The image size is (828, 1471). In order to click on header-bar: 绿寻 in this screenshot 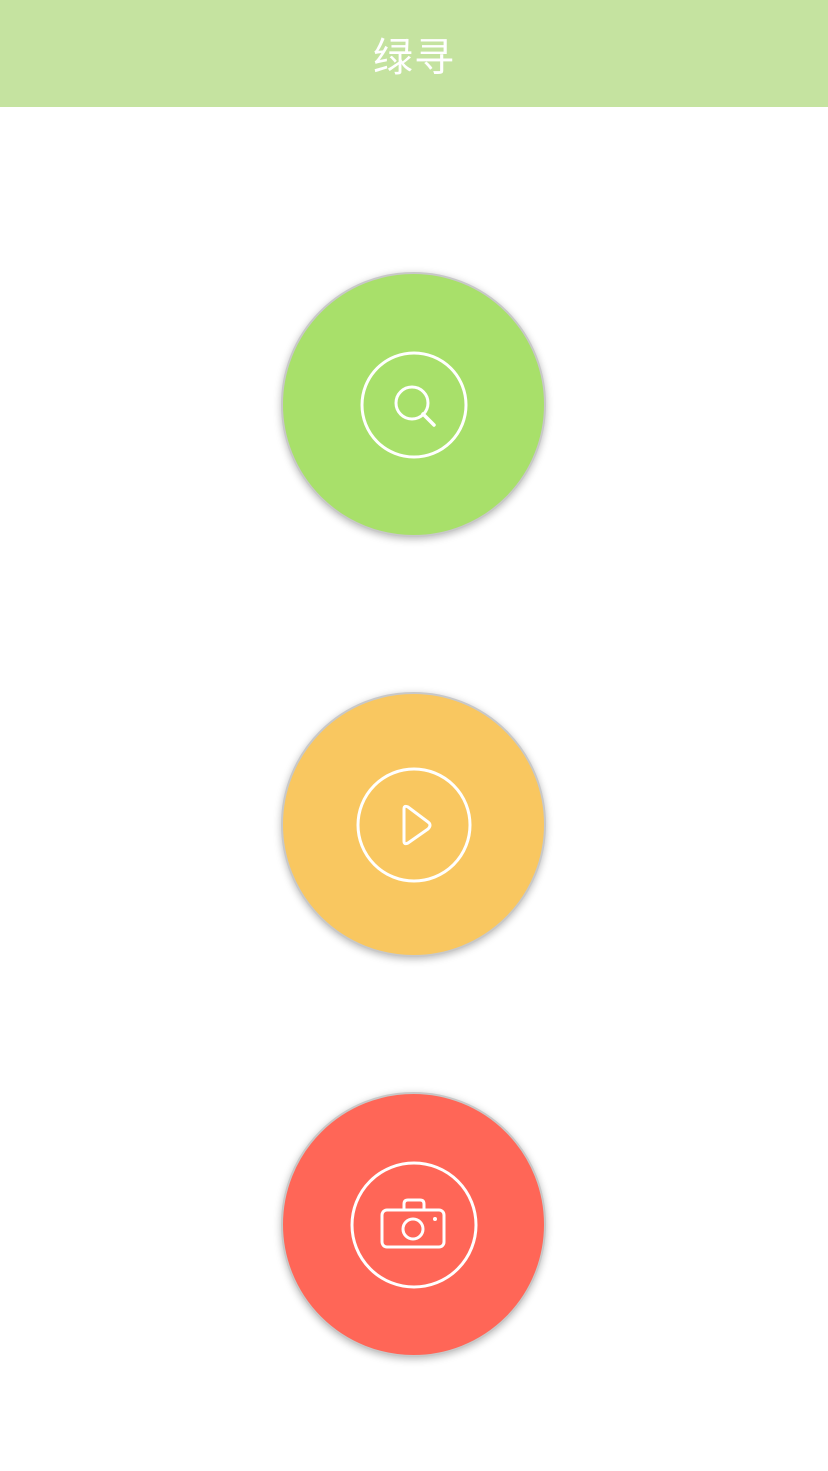, I will do `click(414, 53)`.